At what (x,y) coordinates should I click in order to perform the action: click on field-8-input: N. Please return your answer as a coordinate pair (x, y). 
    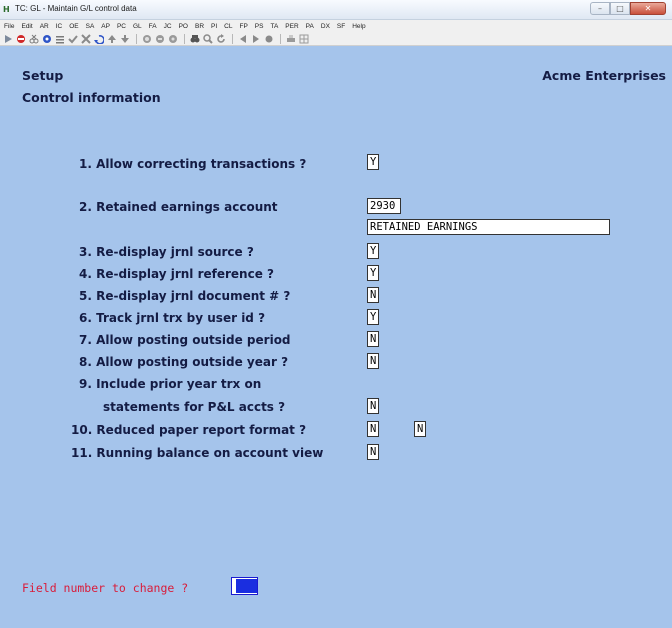
    Looking at the image, I should click on (373, 361).